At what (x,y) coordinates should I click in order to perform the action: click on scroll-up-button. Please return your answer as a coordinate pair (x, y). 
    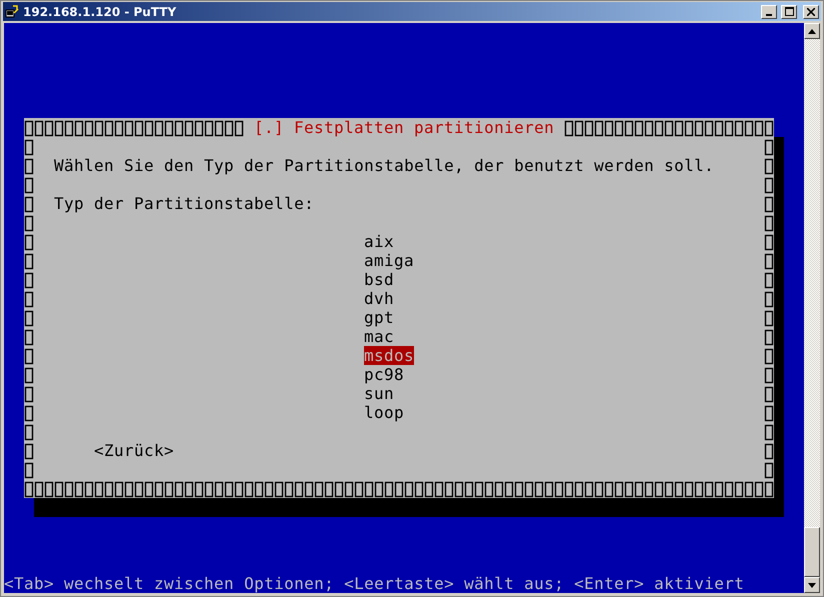
    Looking at the image, I should click on (812, 31).